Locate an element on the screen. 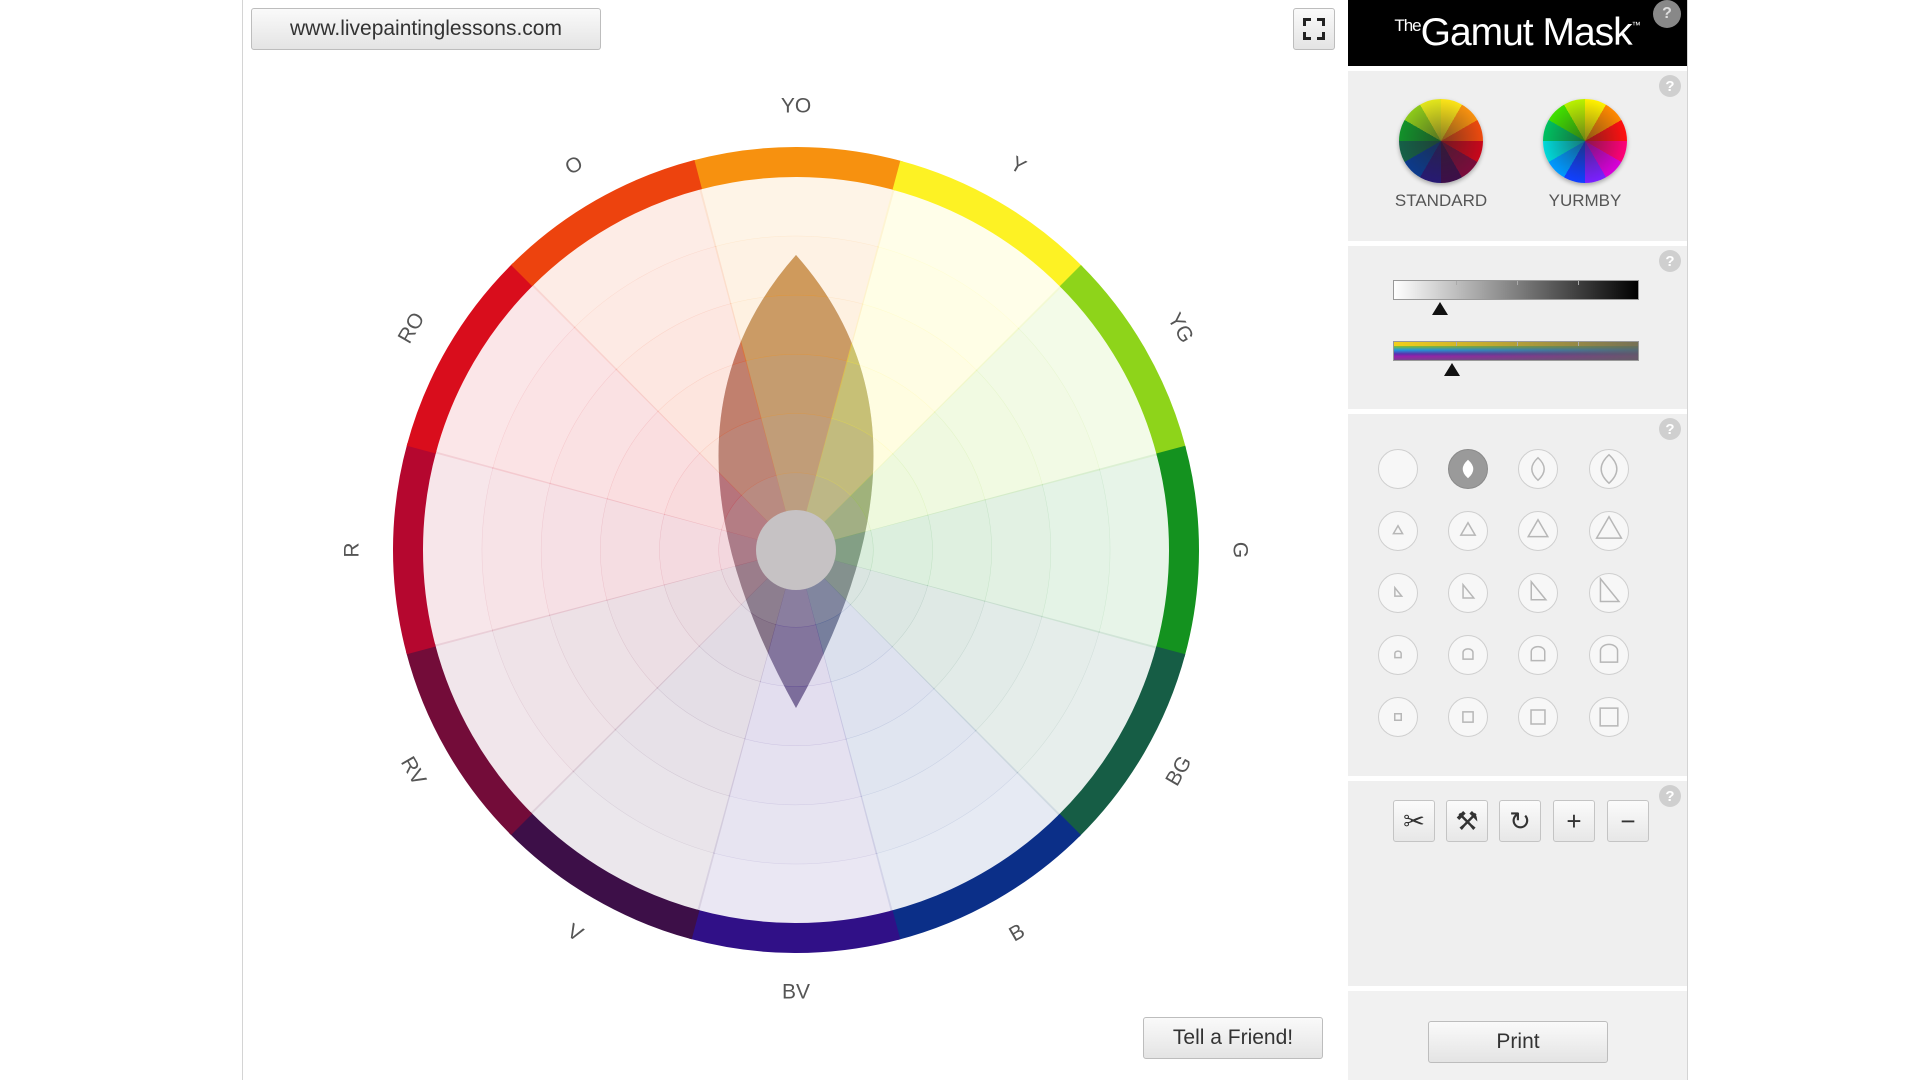 Image resolution: width=1920 pixels, height=1080 pixels. tools-section: ? ✂ ⚒ ↻ + − is located at coordinates (1517, 881).